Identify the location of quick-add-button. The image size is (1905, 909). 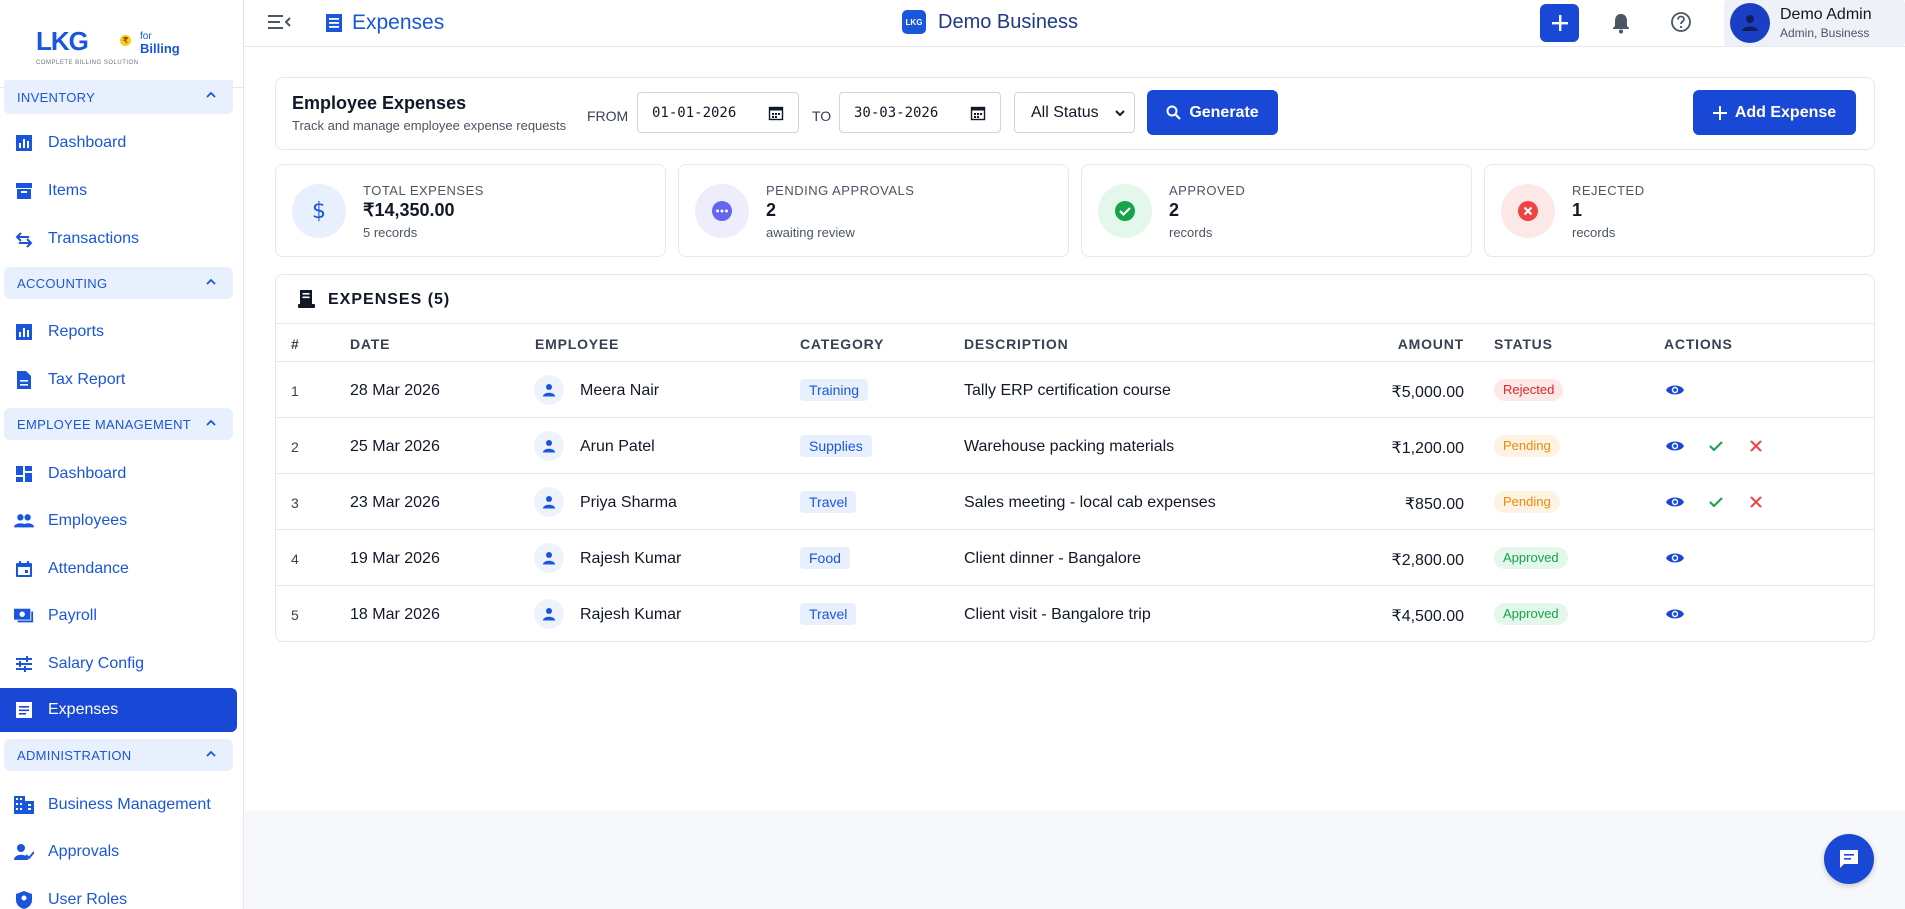
(1559, 23).